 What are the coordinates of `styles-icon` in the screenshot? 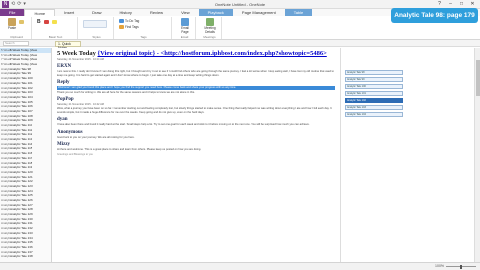 It's located at (95, 24).